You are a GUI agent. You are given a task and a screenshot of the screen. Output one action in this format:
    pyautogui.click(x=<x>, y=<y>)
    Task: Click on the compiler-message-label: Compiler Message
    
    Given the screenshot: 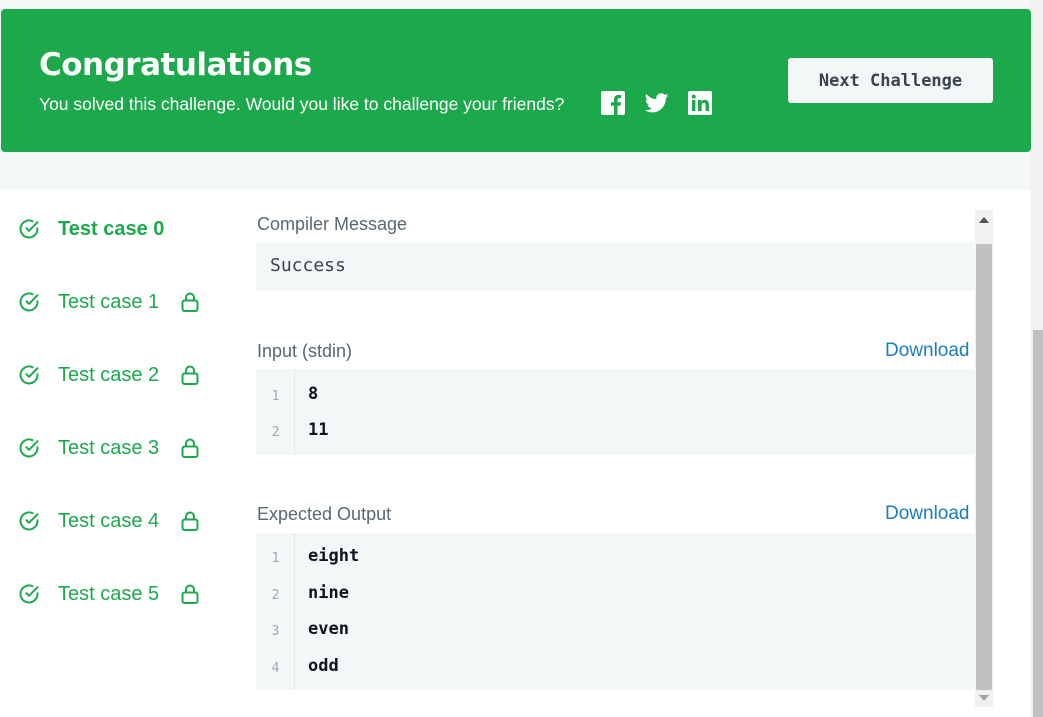 What is the action you would take?
    pyautogui.click(x=332, y=224)
    